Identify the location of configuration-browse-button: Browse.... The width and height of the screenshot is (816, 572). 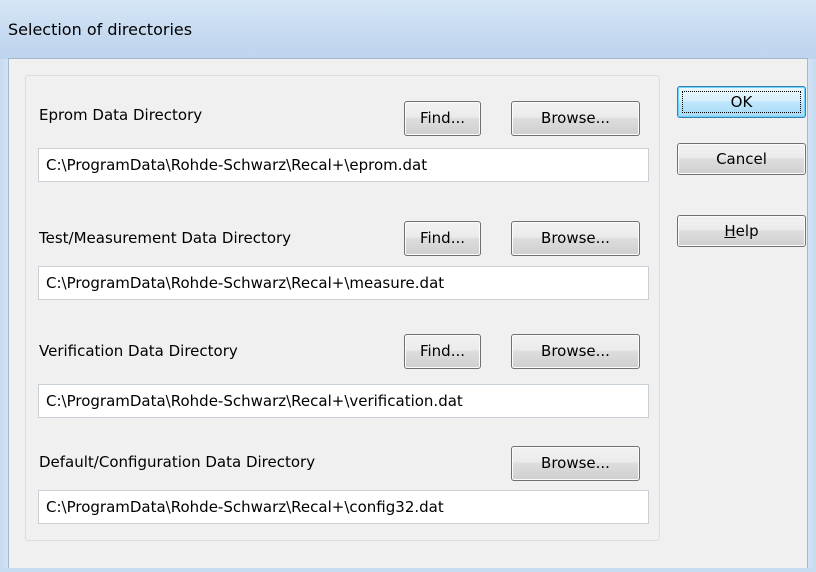
(575, 463).